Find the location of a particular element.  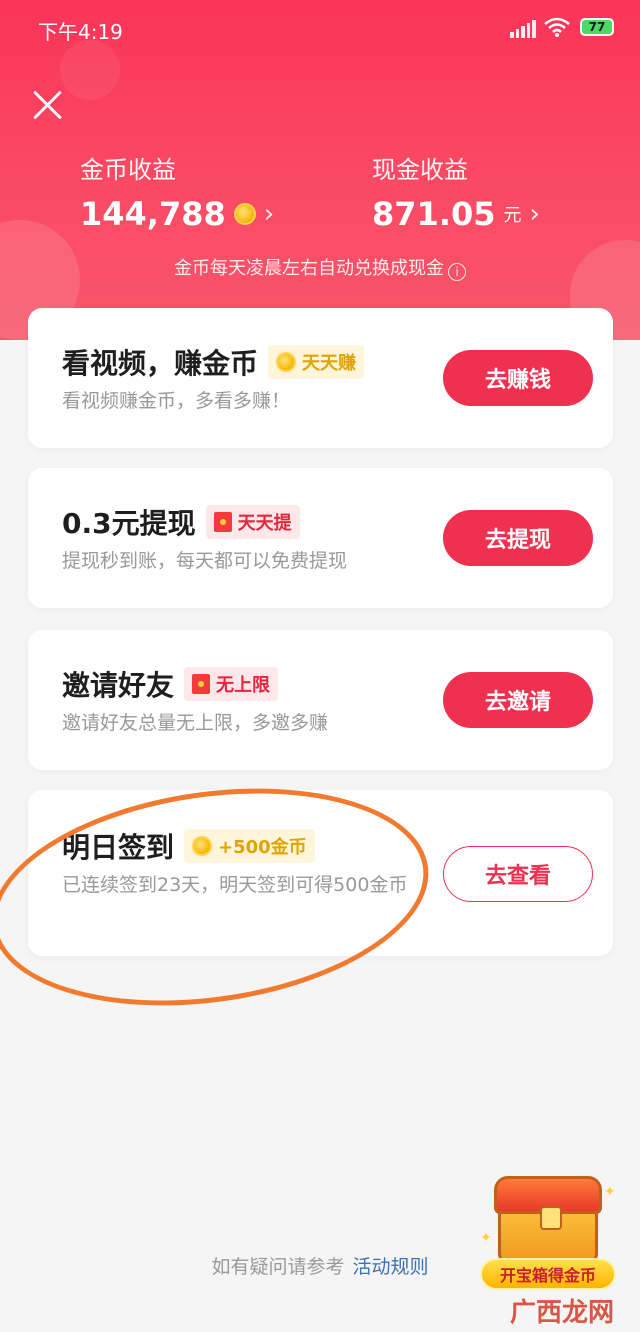

exchange-note: 金币每天凌晨左右自动兑换成现金 i is located at coordinates (320, 267).